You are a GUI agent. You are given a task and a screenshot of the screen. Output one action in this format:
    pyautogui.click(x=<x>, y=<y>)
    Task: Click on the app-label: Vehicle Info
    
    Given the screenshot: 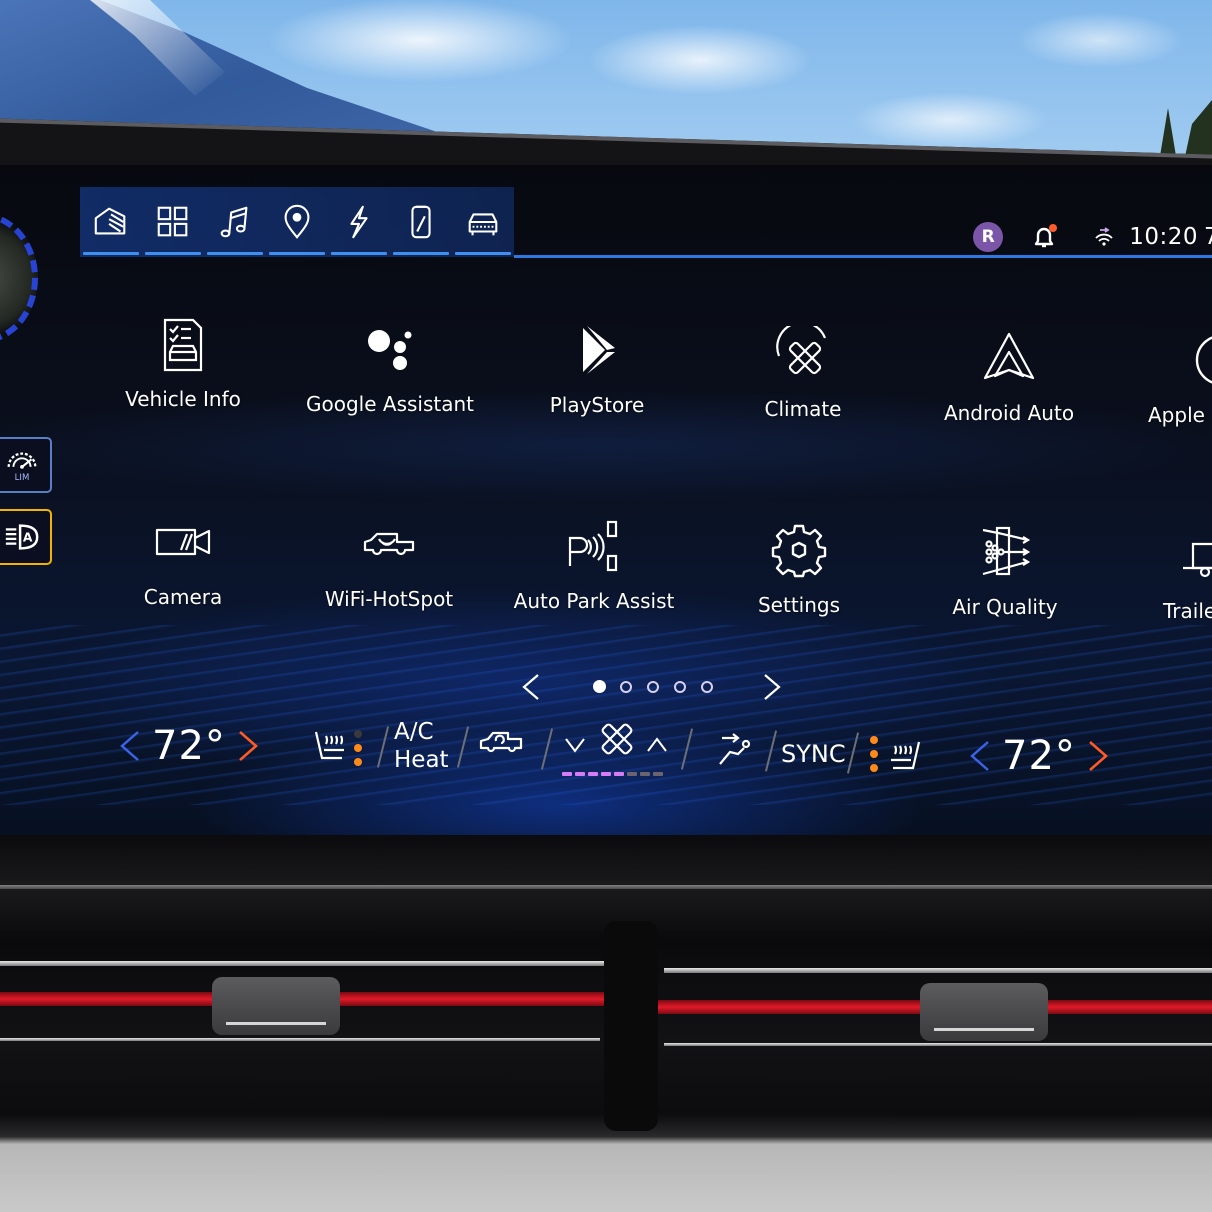 What is the action you would take?
    pyautogui.click(x=183, y=399)
    